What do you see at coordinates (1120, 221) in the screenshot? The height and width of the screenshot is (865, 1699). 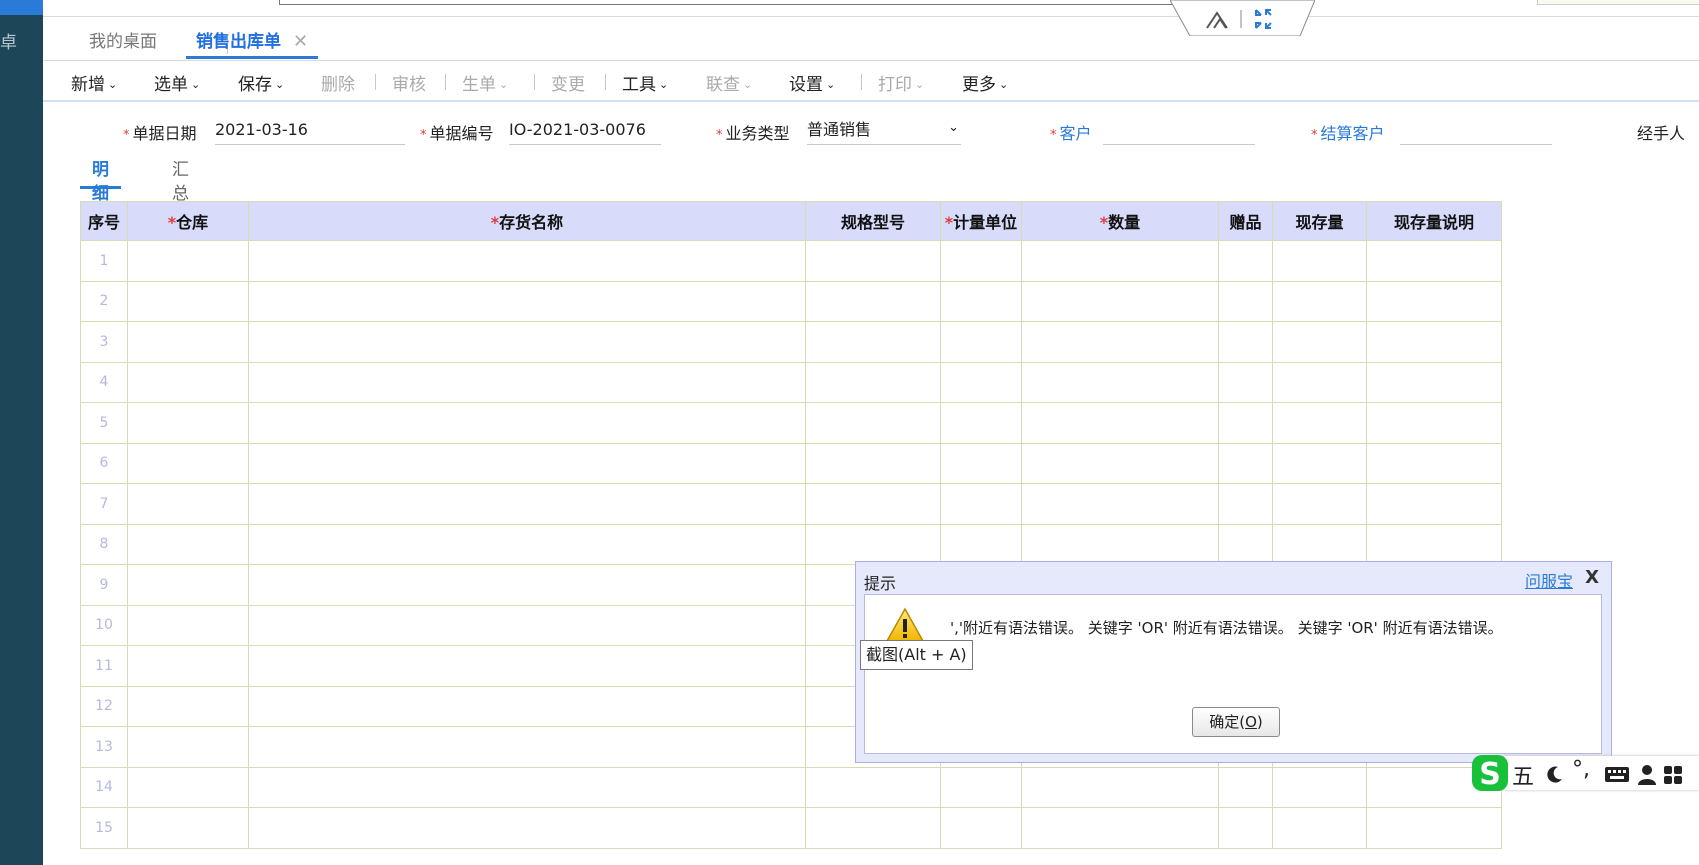 I see `column-header: *数量` at bounding box center [1120, 221].